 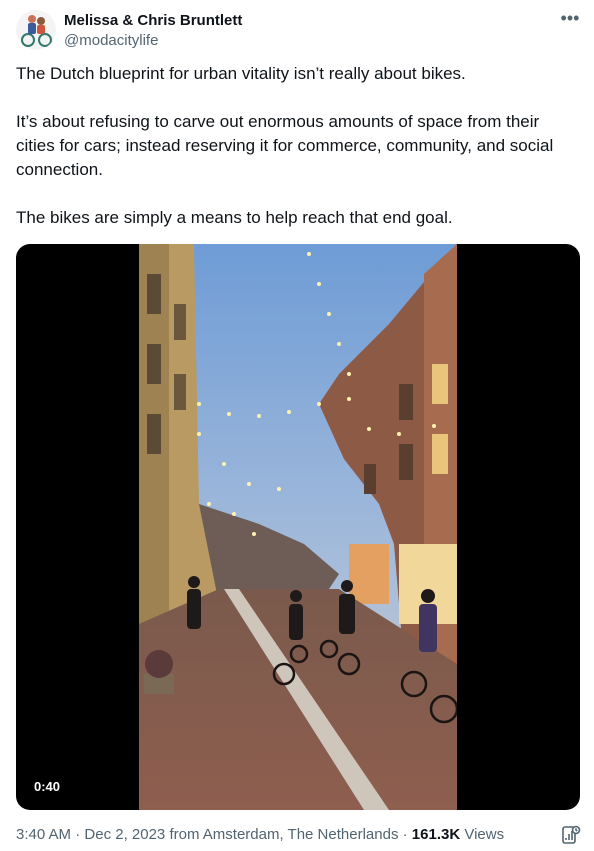 I want to click on author-handle: @modacitylife, so click(x=111, y=40).